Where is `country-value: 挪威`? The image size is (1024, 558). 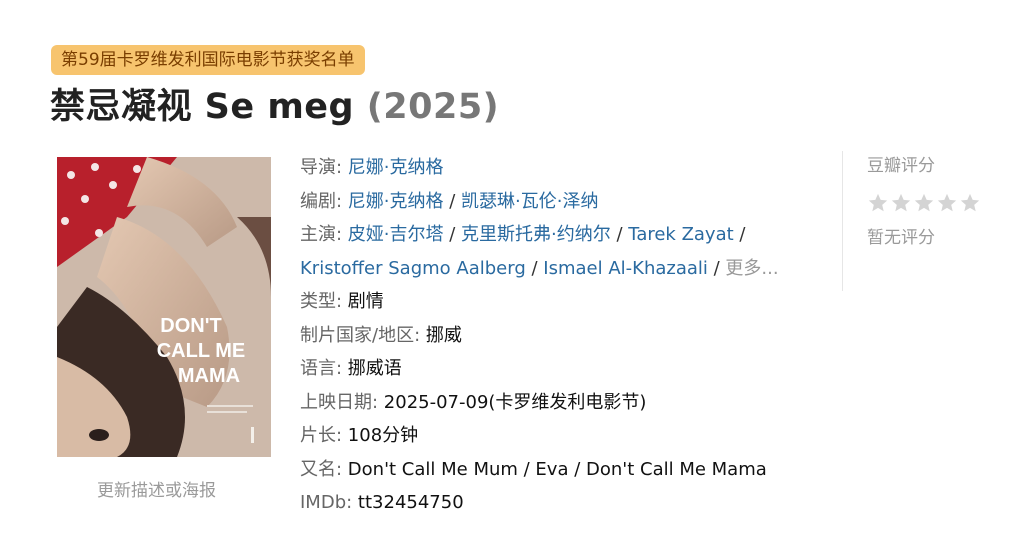 country-value: 挪威 is located at coordinates (443, 335).